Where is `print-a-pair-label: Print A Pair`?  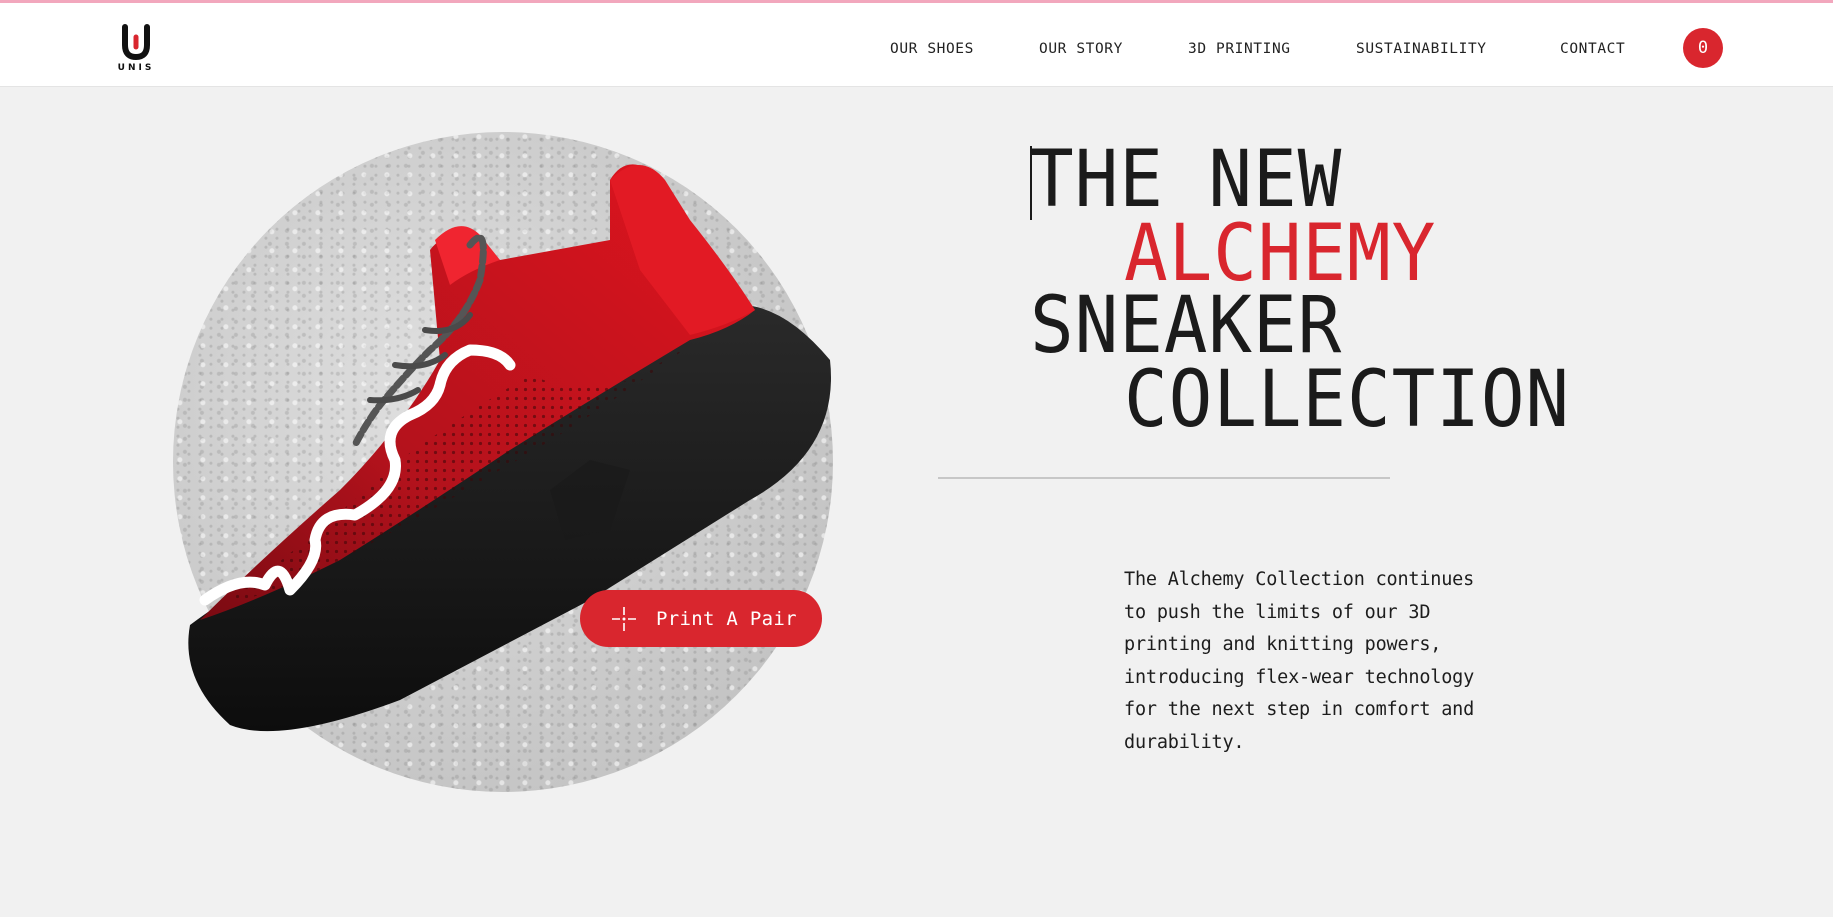 print-a-pair-label: Print A Pair is located at coordinates (726, 618).